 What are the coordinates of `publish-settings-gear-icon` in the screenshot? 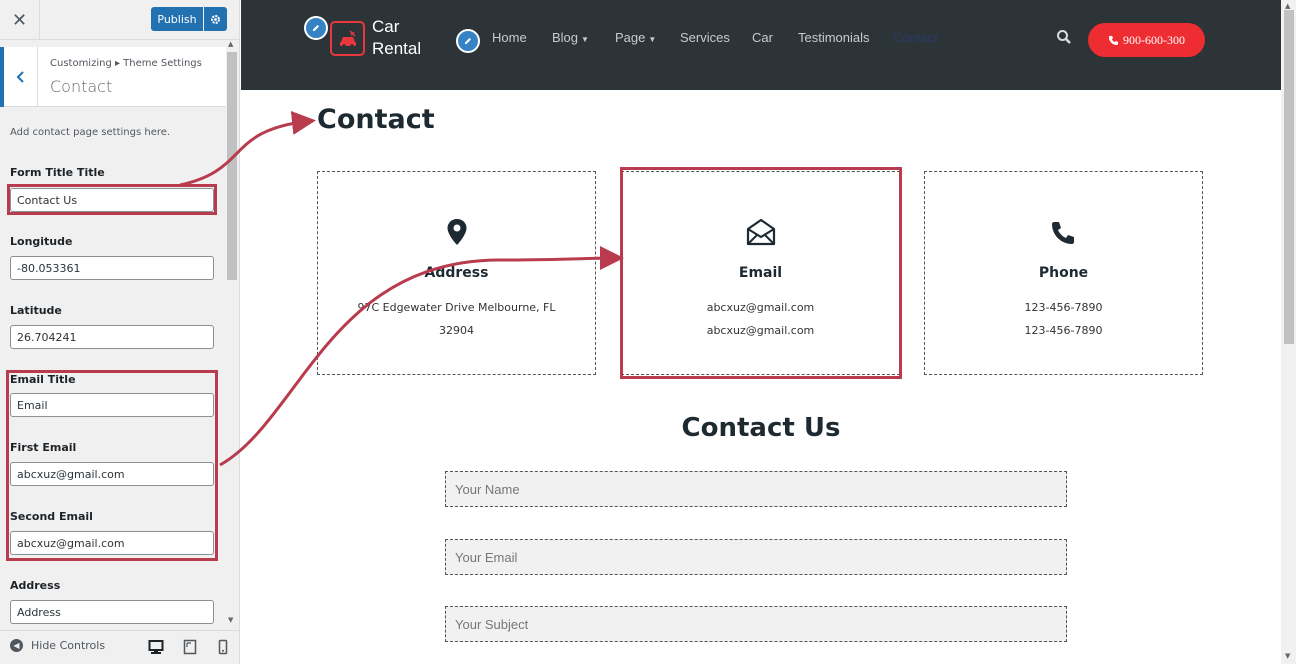 It's located at (215, 19).